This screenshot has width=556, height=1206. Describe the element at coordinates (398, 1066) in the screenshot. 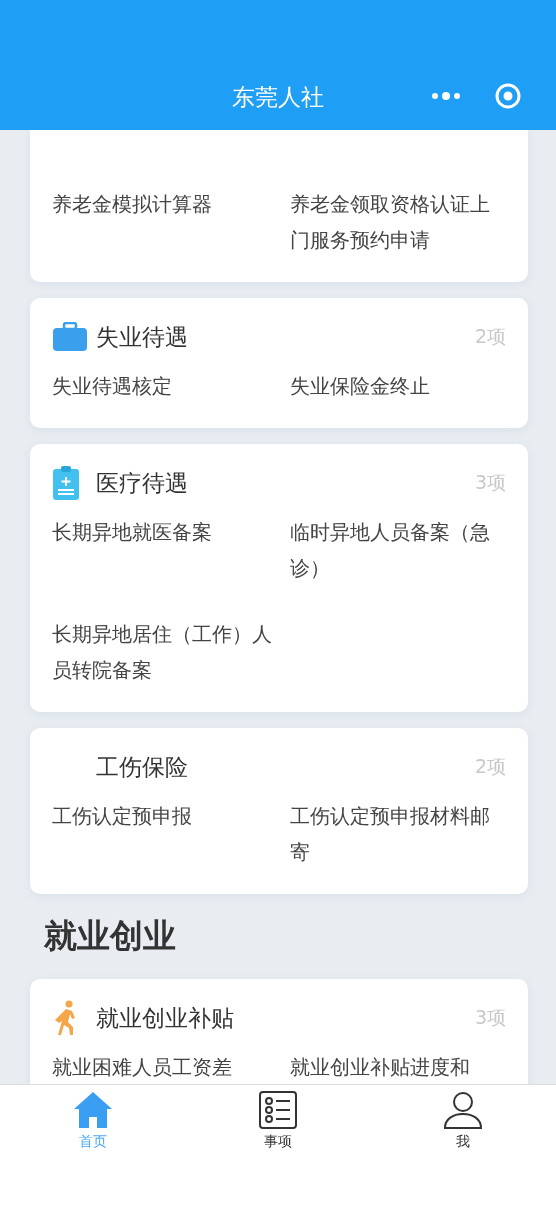

I see `service-link: 就业创业补贴进度和` at that location.